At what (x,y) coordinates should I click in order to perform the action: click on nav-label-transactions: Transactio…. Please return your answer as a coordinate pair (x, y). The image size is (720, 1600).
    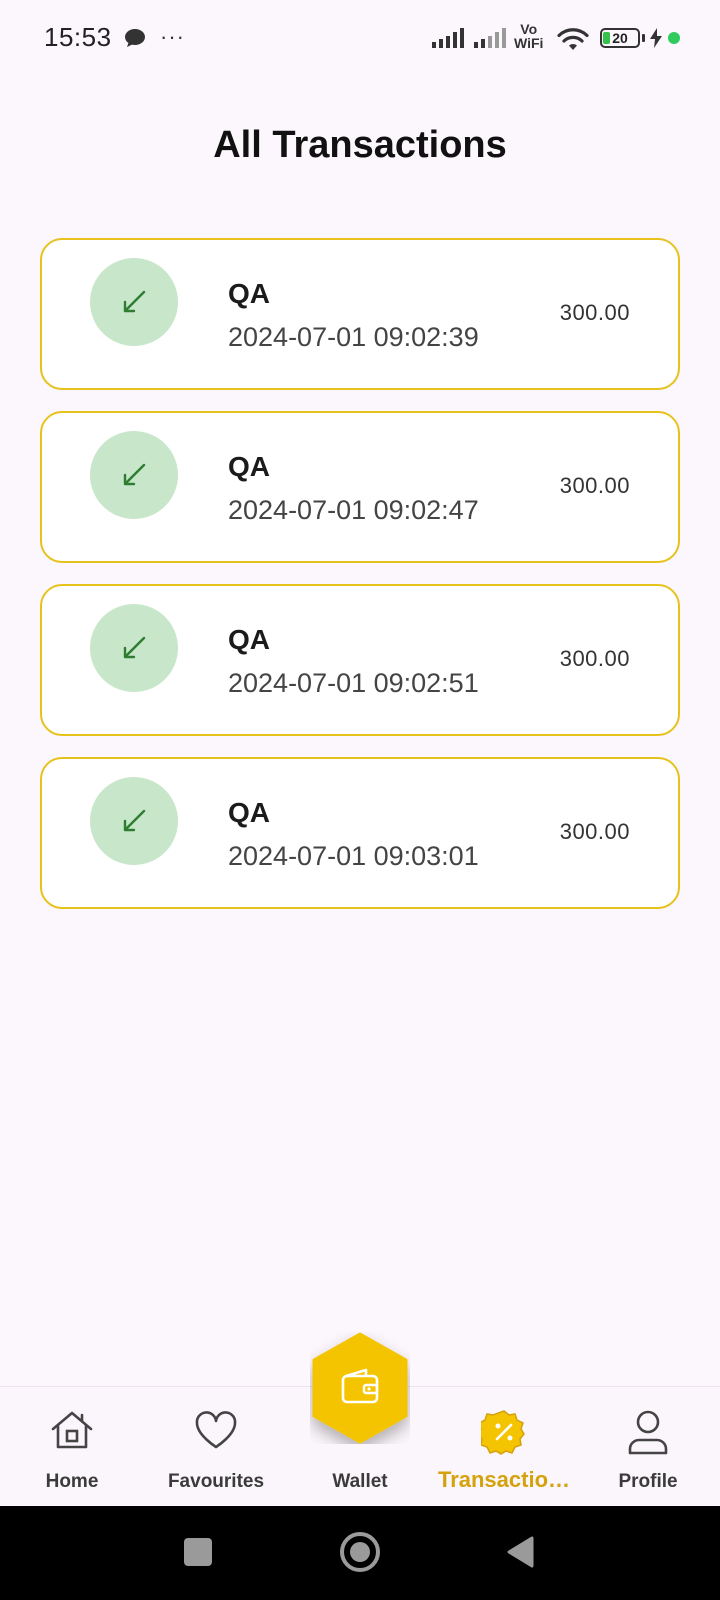
    Looking at the image, I should click on (504, 1479).